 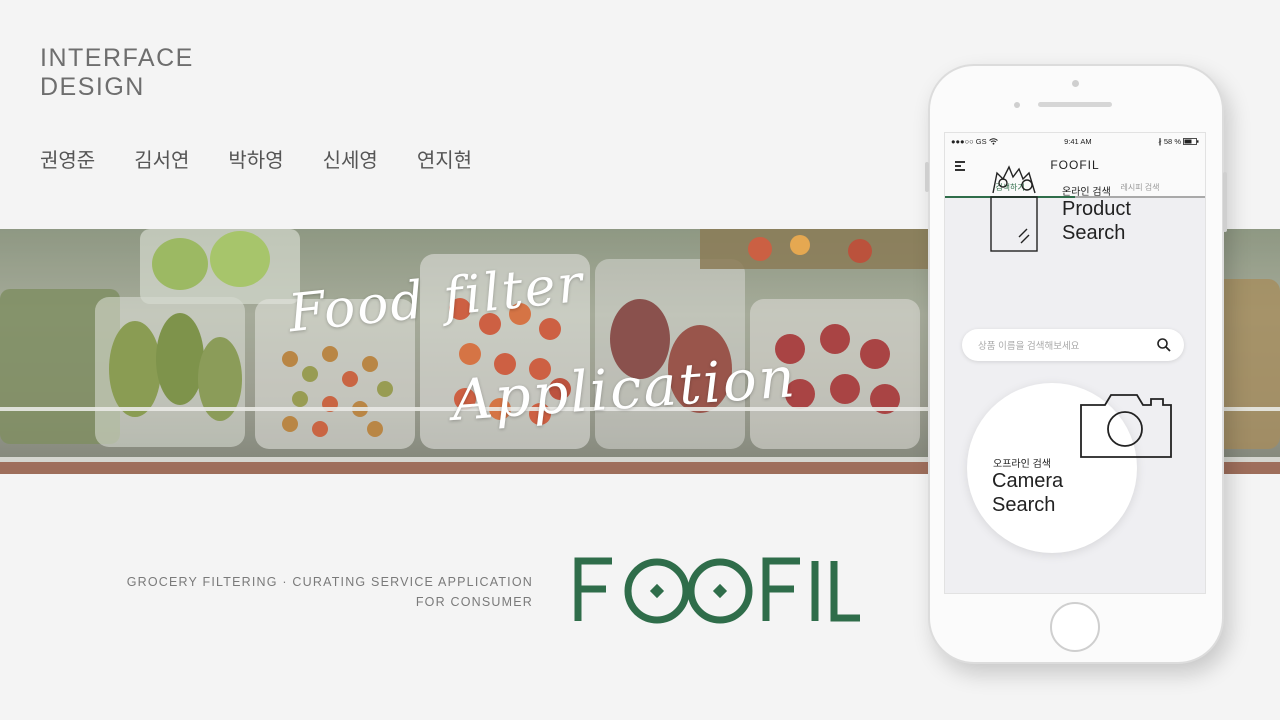 I want to click on title-line-2: DESIGN, so click(x=92, y=87).